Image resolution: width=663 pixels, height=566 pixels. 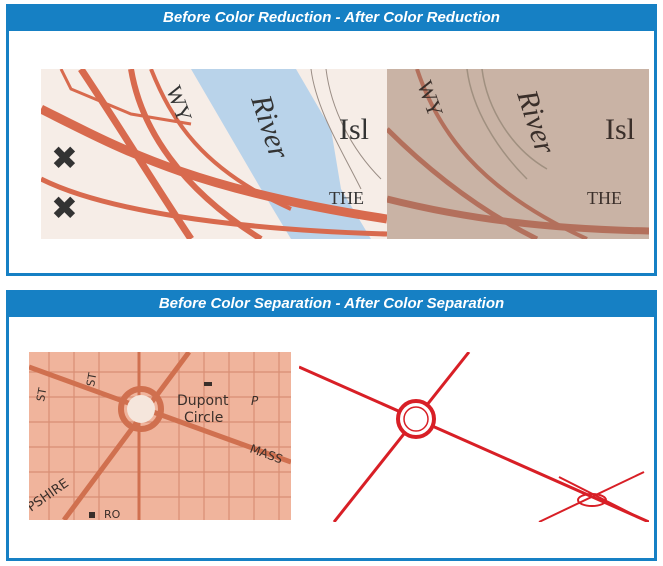 I want to click on street-grid, so click(x=160, y=436).